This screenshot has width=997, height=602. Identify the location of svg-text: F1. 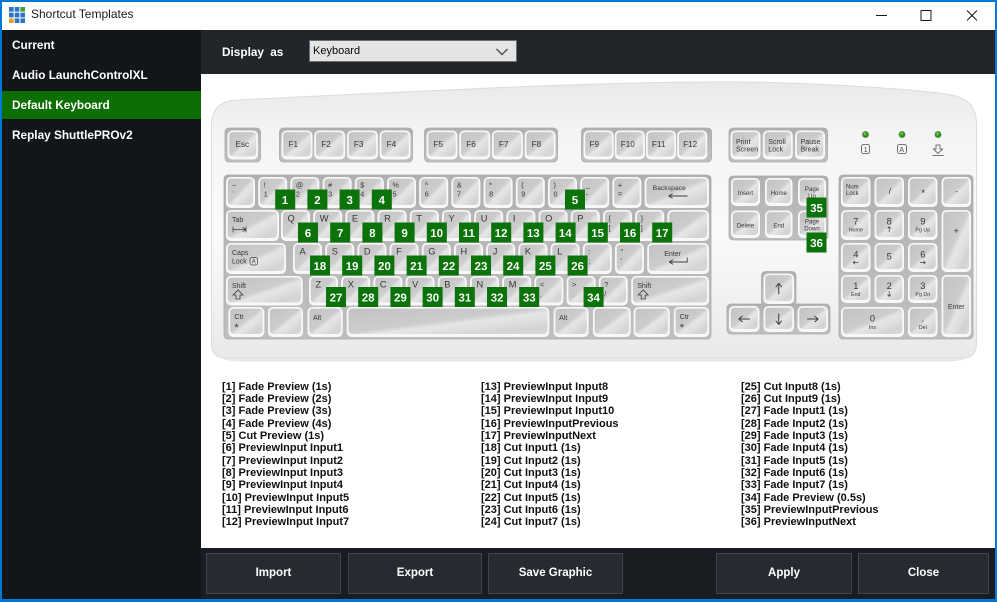
(294, 144).